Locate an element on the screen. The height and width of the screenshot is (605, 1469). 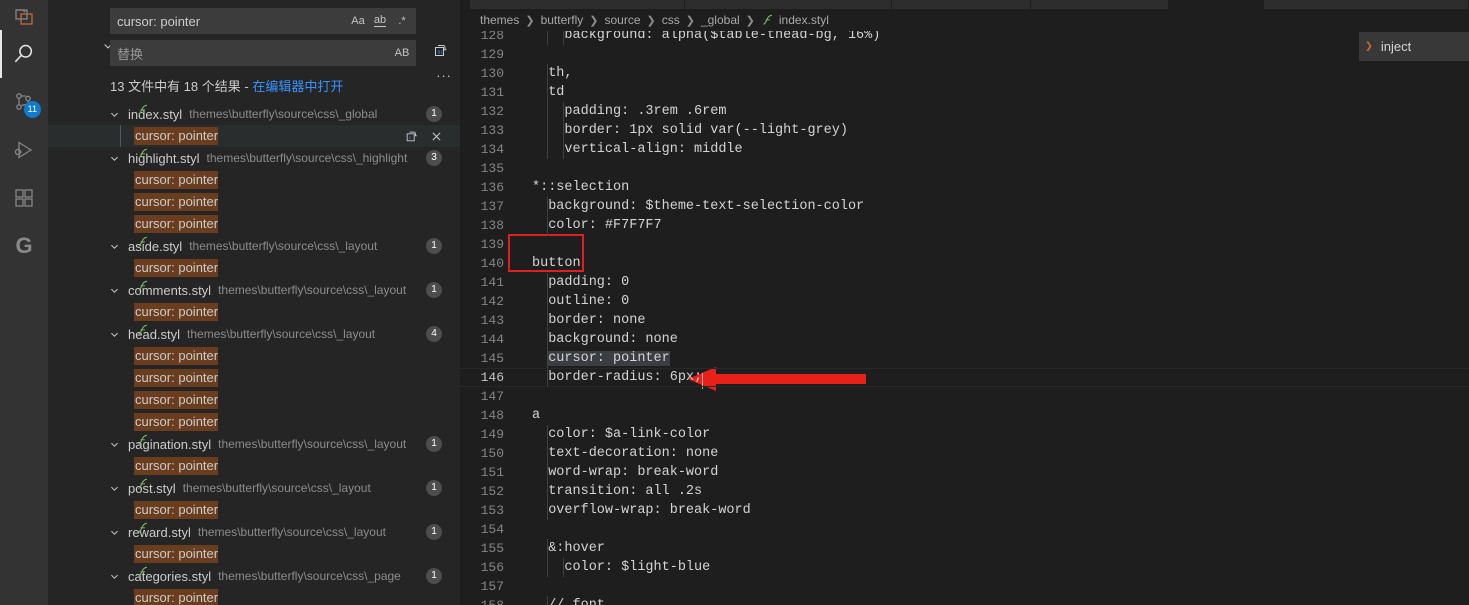
replace-input-row: 替换 AB is located at coordinates (263, 53).